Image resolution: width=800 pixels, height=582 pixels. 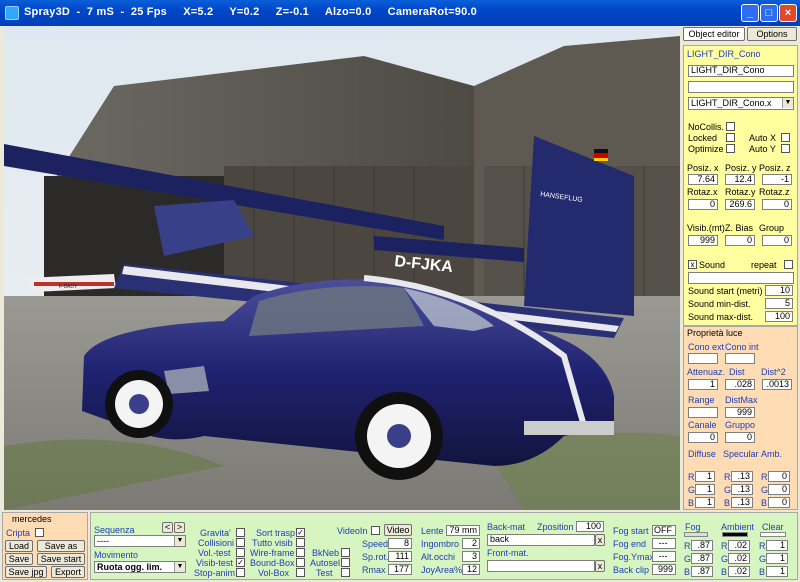 What do you see at coordinates (779, 502) in the screenshot?
I see `amb-b-field: 0` at bounding box center [779, 502].